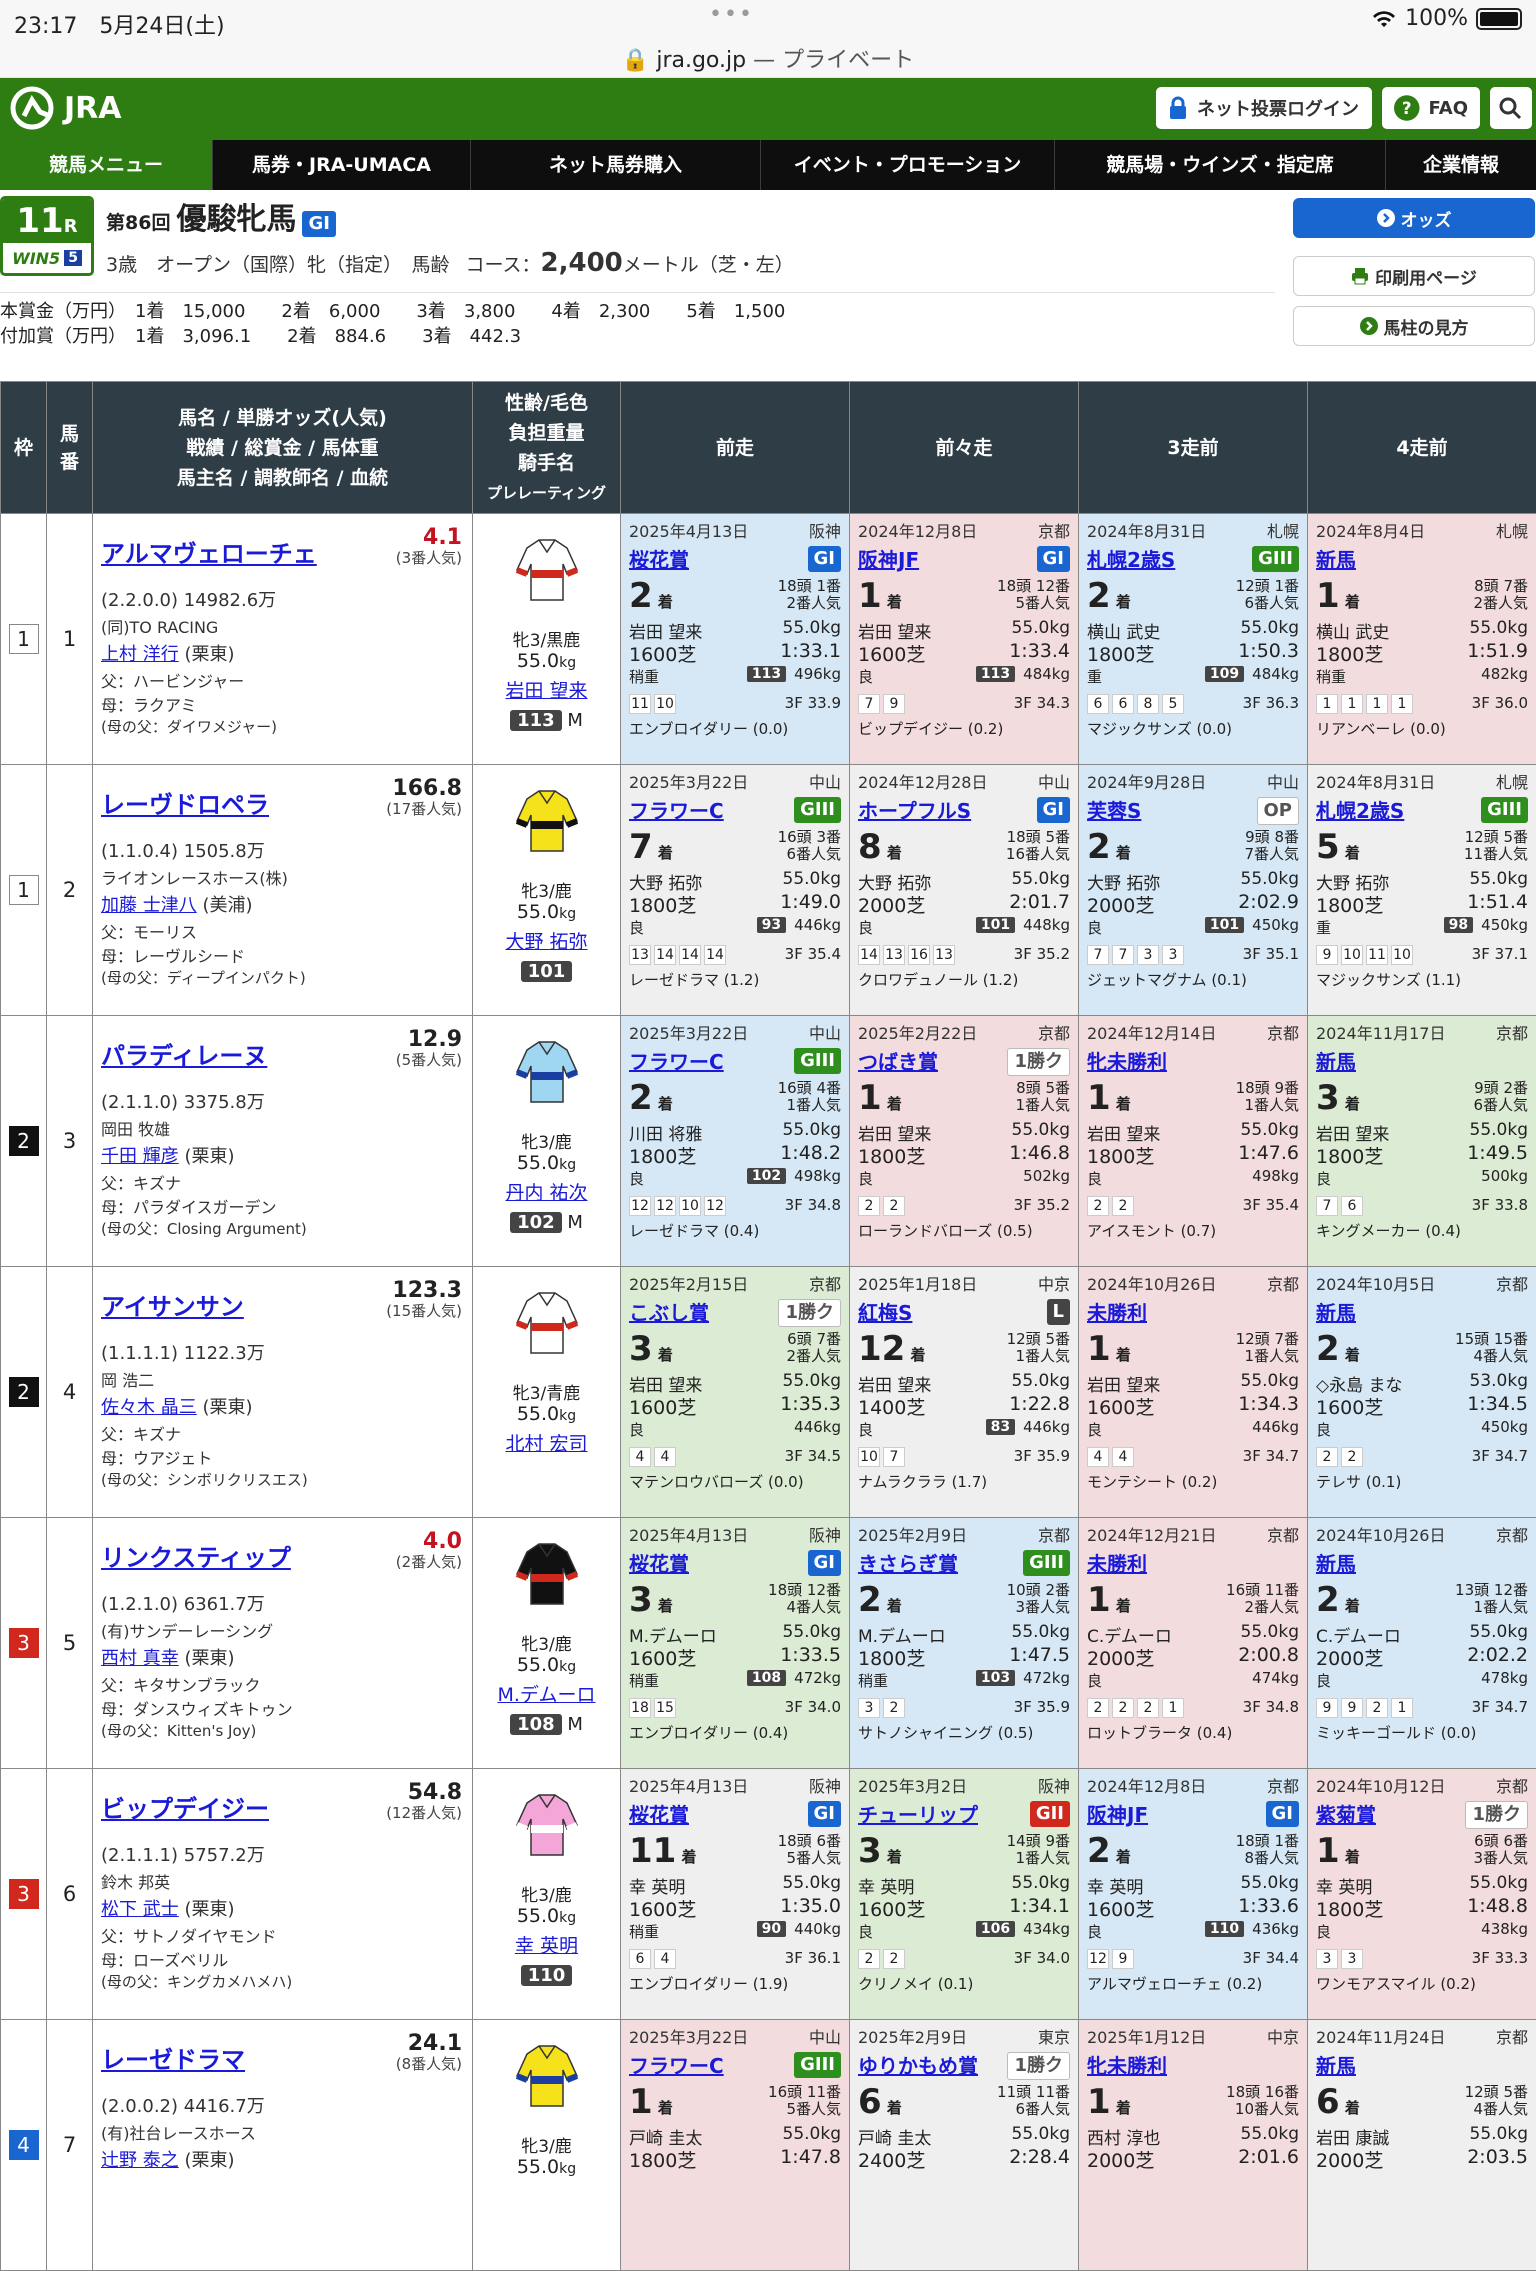 The height and width of the screenshot is (2271, 1536). I want to click on body-weight: 500kg, so click(1504, 1176).